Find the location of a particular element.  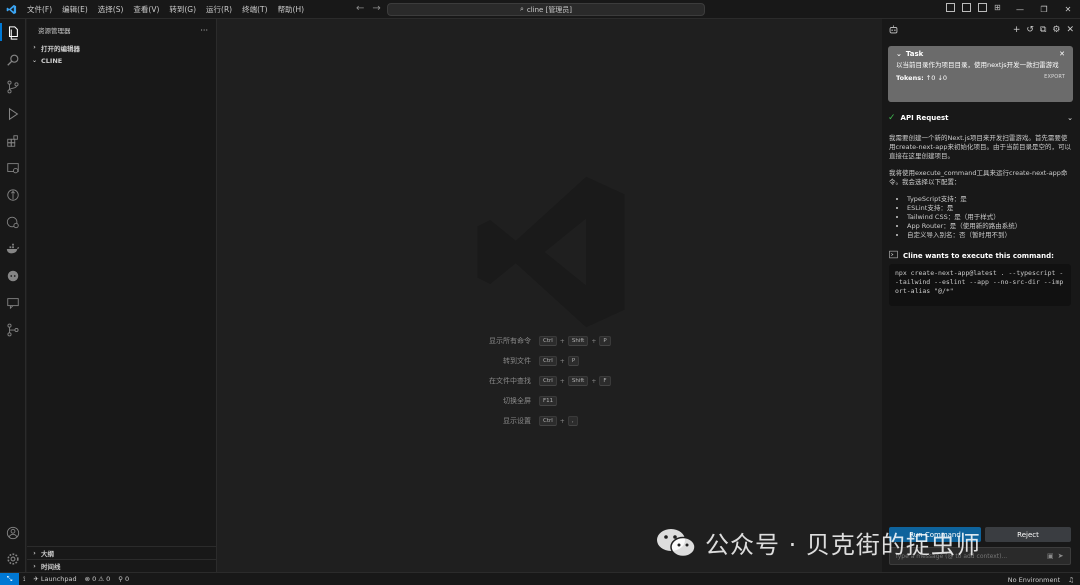

explorer-icon is located at coordinates (13, 33).